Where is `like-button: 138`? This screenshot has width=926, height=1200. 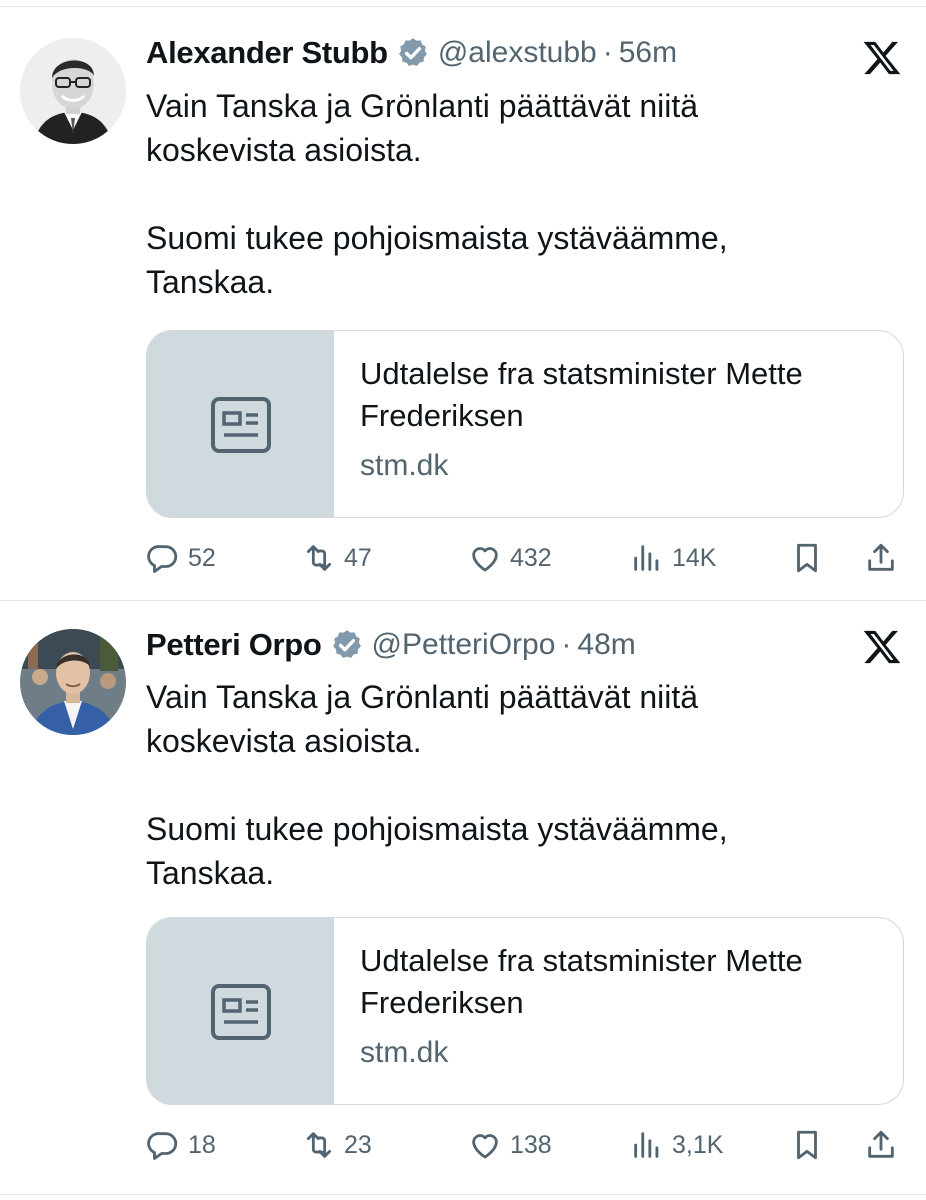
like-button: 138 is located at coordinates (510, 1145).